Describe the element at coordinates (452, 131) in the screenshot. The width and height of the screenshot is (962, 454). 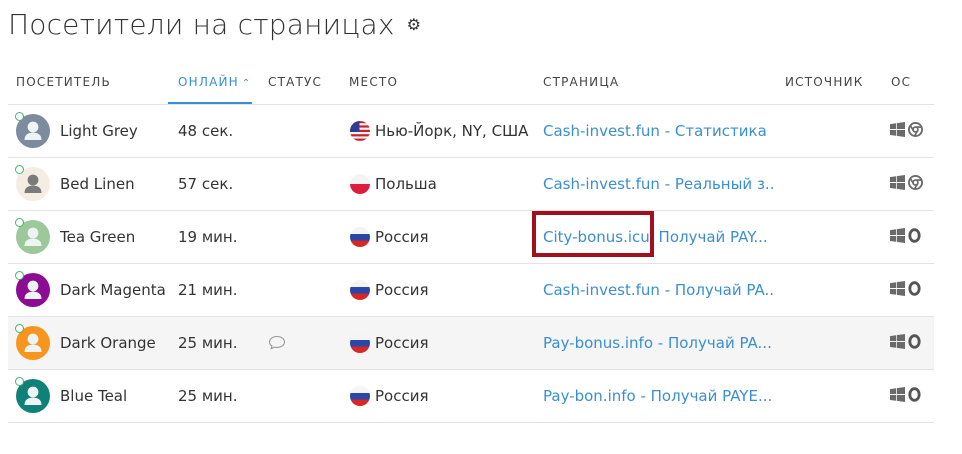
I see `visitor-place: Нью-Йорк, NY, США` at that location.